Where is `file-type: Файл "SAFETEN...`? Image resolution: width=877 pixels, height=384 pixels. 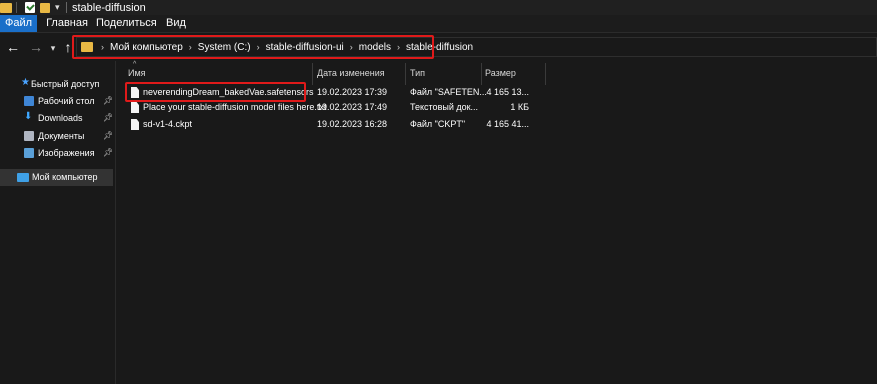
file-type: Файл "SAFETEN... is located at coordinates (448, 92).